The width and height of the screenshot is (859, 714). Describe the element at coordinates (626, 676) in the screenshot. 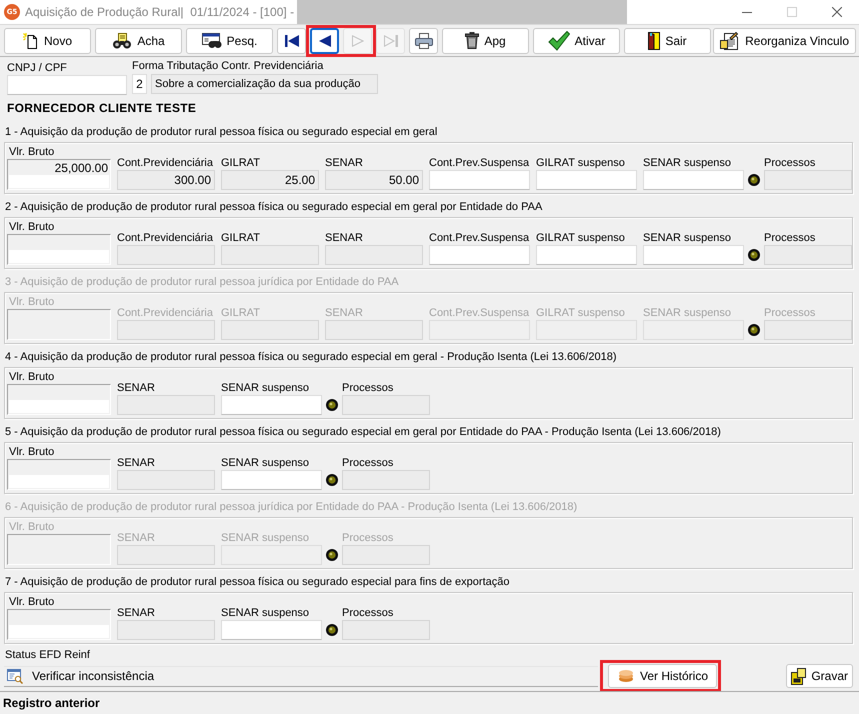

I see `layers-icon` at that location.